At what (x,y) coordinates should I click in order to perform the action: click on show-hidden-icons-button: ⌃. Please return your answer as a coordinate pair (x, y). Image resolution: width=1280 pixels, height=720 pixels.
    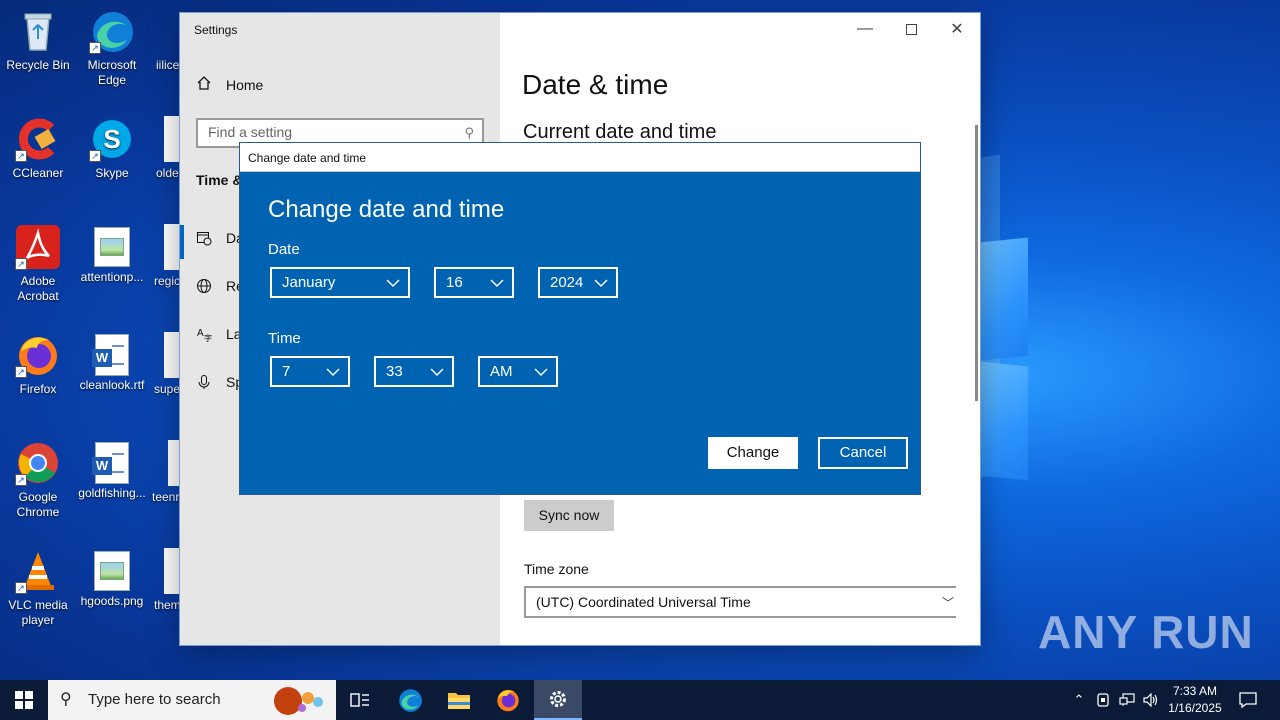
    Looking at the image, I should click on (1079, 700).